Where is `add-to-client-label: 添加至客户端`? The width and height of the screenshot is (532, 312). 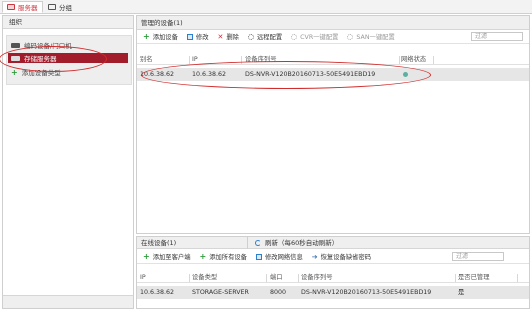 add-to-client-label: 添加至客户端 is located at coordinates (171, 257).